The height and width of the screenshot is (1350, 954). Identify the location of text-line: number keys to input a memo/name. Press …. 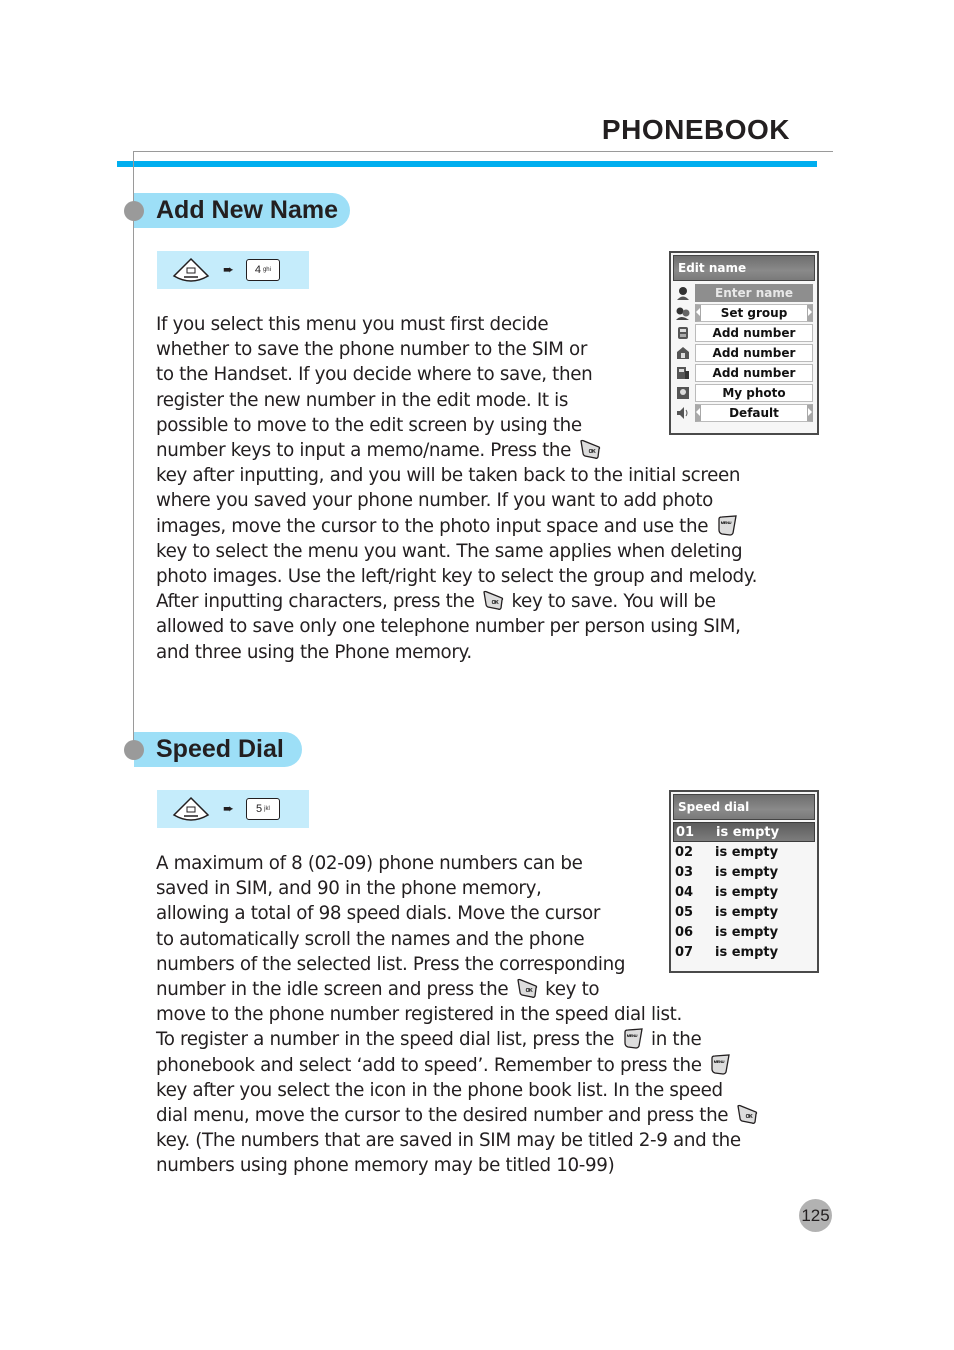
(456, 450).